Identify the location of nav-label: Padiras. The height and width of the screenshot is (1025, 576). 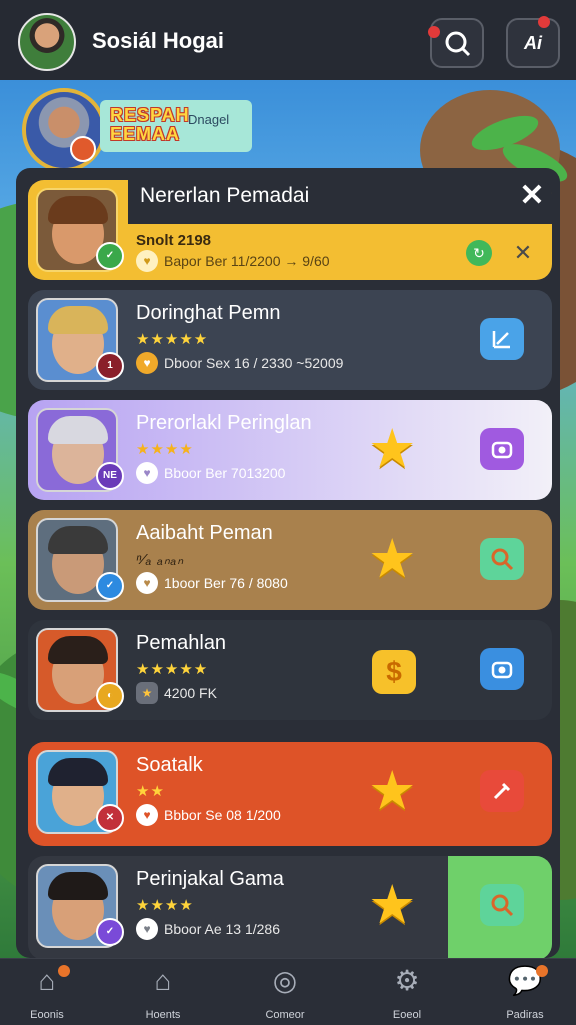
(525, 1015).